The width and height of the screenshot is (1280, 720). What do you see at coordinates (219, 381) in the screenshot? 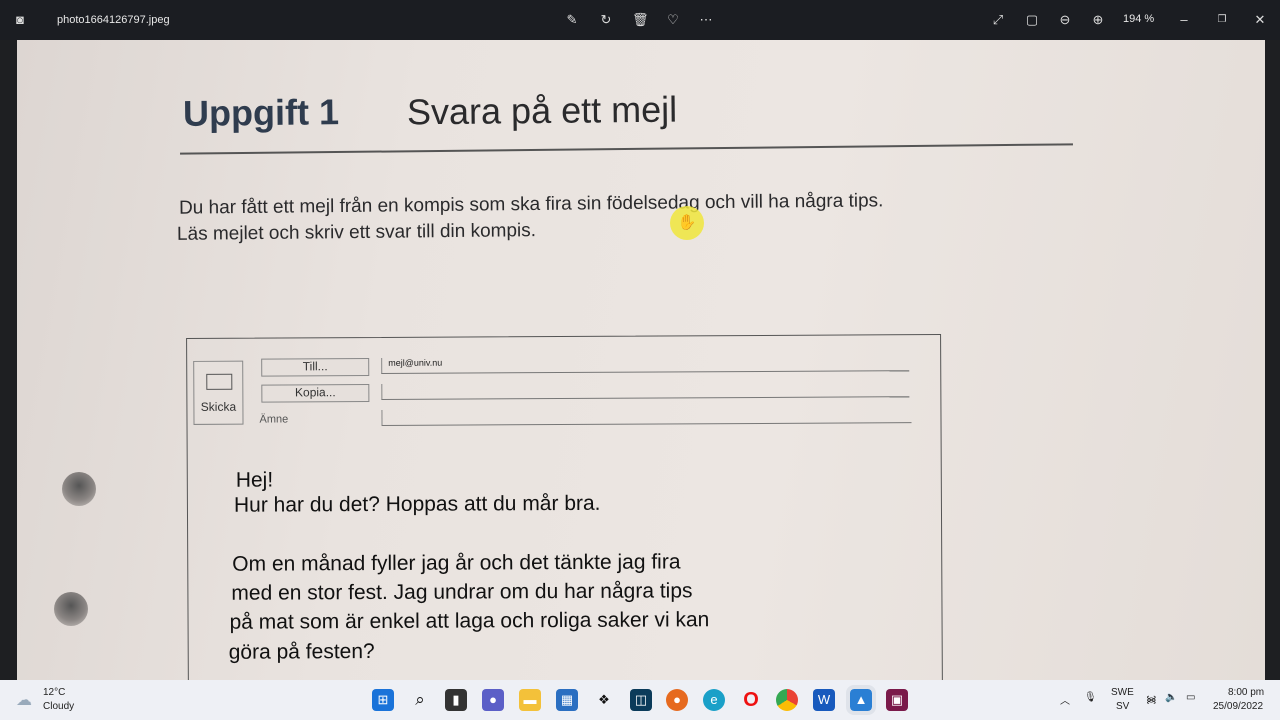
I see `envelope-icon` at bounding box center [219, 381].